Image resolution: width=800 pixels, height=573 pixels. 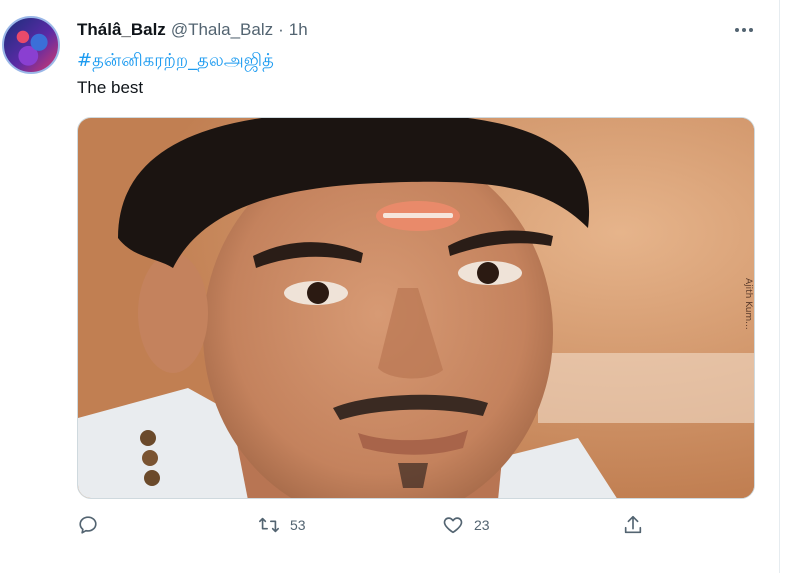 I want to click on share-button, so click(x=633, y=525).